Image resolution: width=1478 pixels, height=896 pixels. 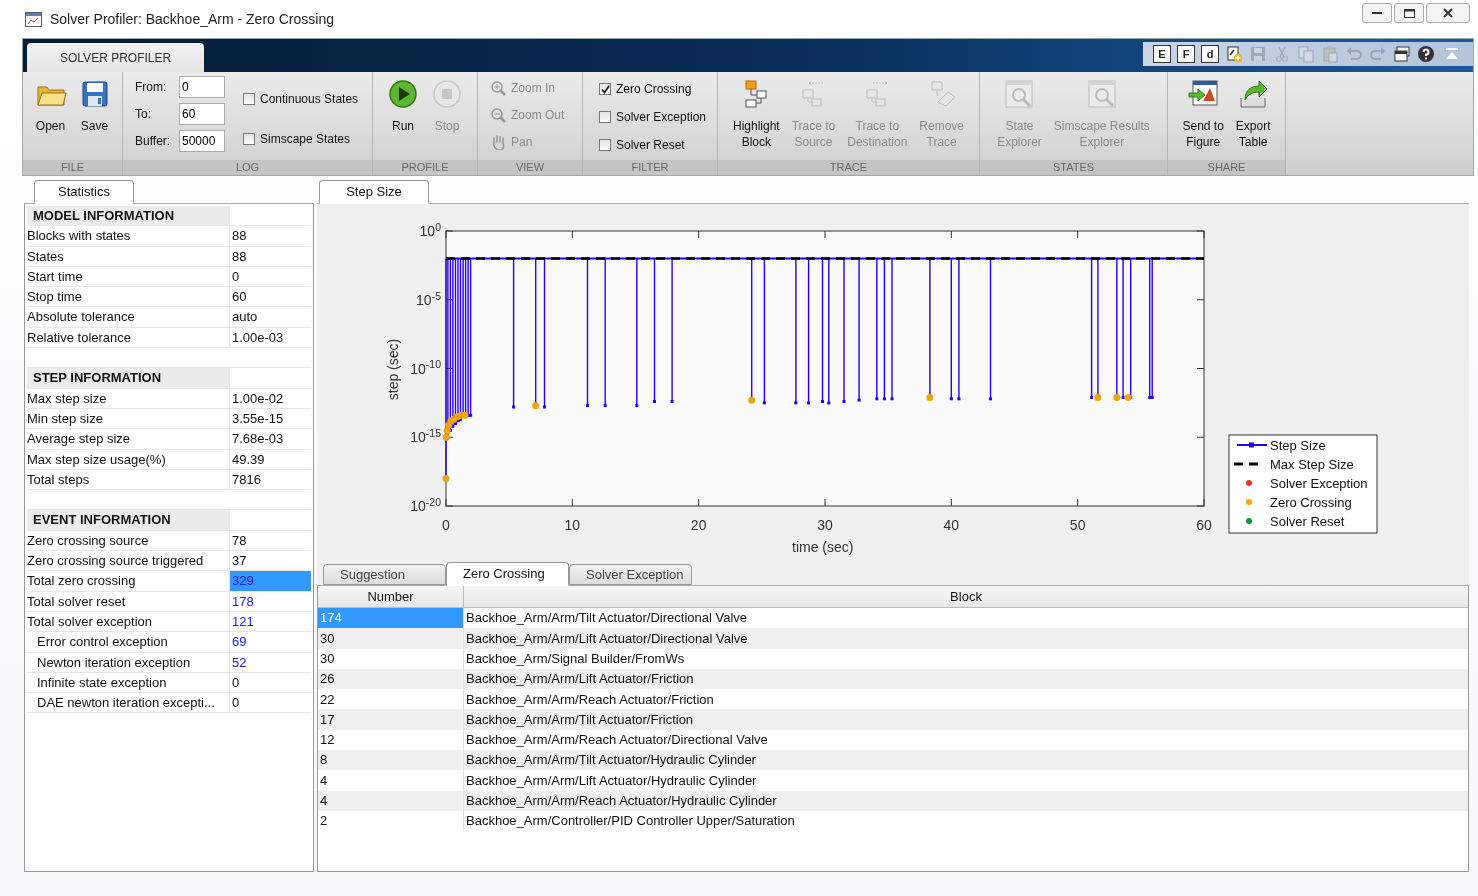 What do you see at coordinates (1306, 54) in the screenshot?
I see `copy-icon` at bounding box center [1306, 54].